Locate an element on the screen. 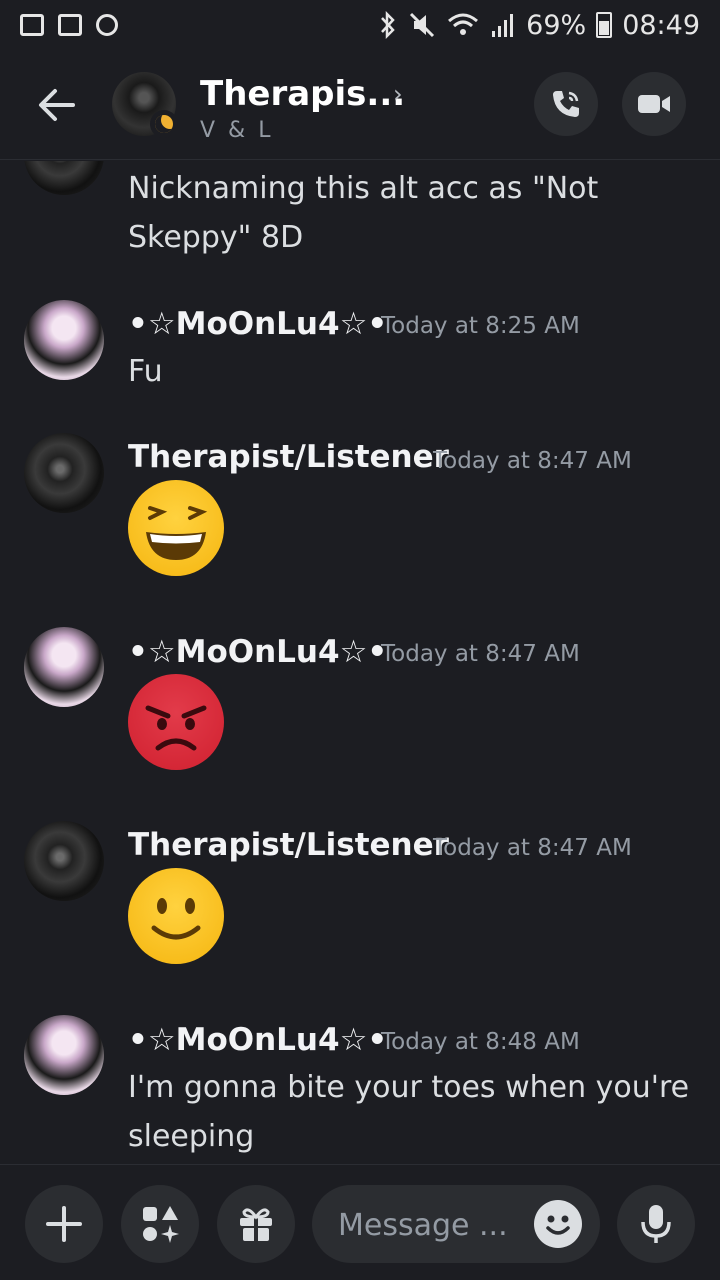 This screenshot has width=720, height=1280. message-composer is located at coordinates (360, 1222).